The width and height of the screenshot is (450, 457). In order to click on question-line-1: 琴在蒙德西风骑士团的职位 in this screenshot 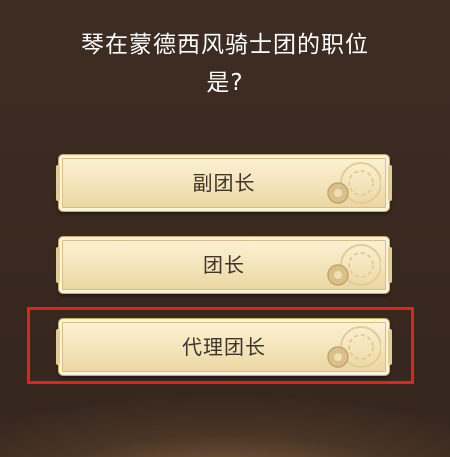, I will do `click(225, 45)`.